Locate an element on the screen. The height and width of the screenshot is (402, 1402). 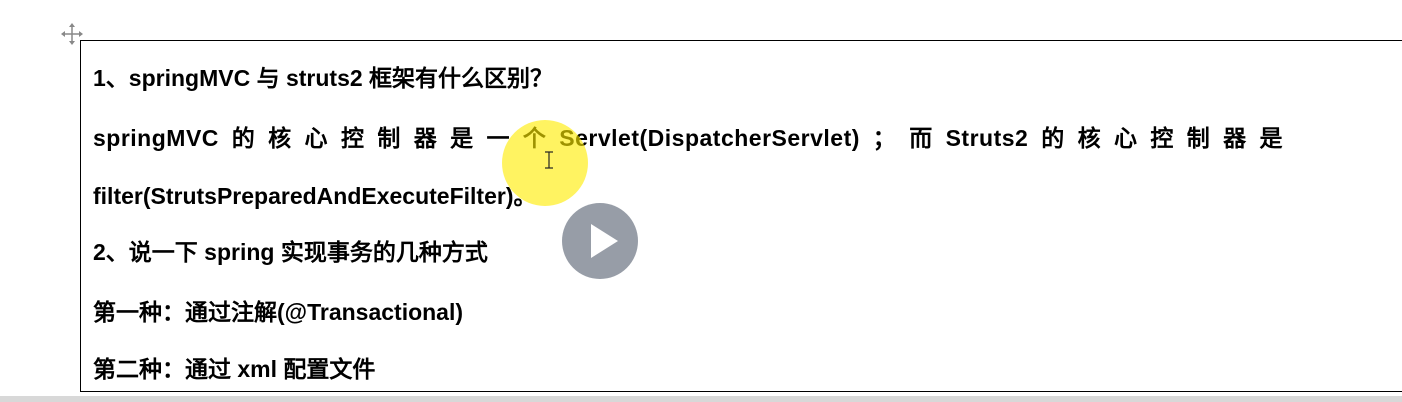
question-2-text: 2、说一下 spring 实现事务的几种方式 is located at coordinates (290, 252).